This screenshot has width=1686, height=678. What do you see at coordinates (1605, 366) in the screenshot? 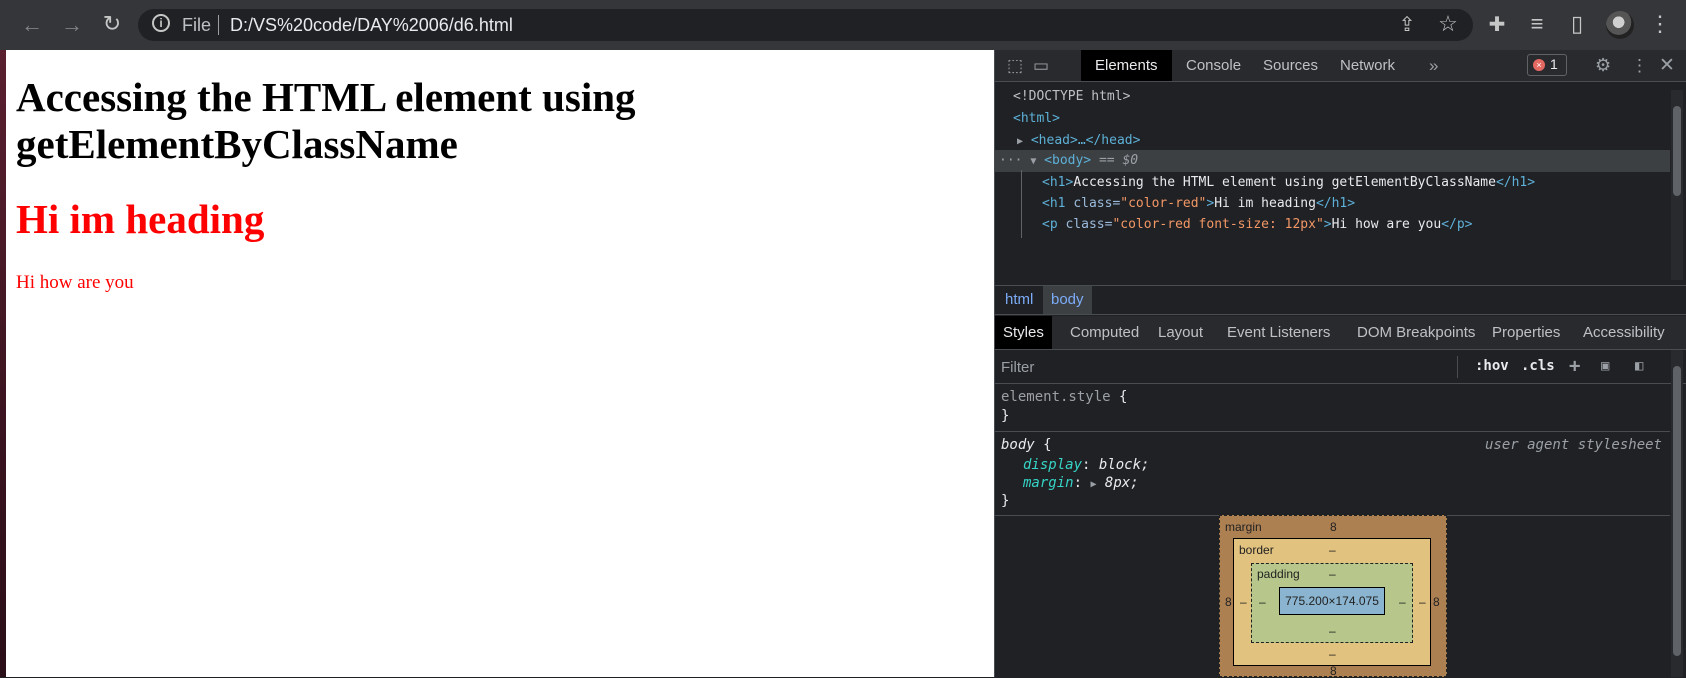
I see `paint-brush-icon: ▣` at bounding box center [1605, 366].